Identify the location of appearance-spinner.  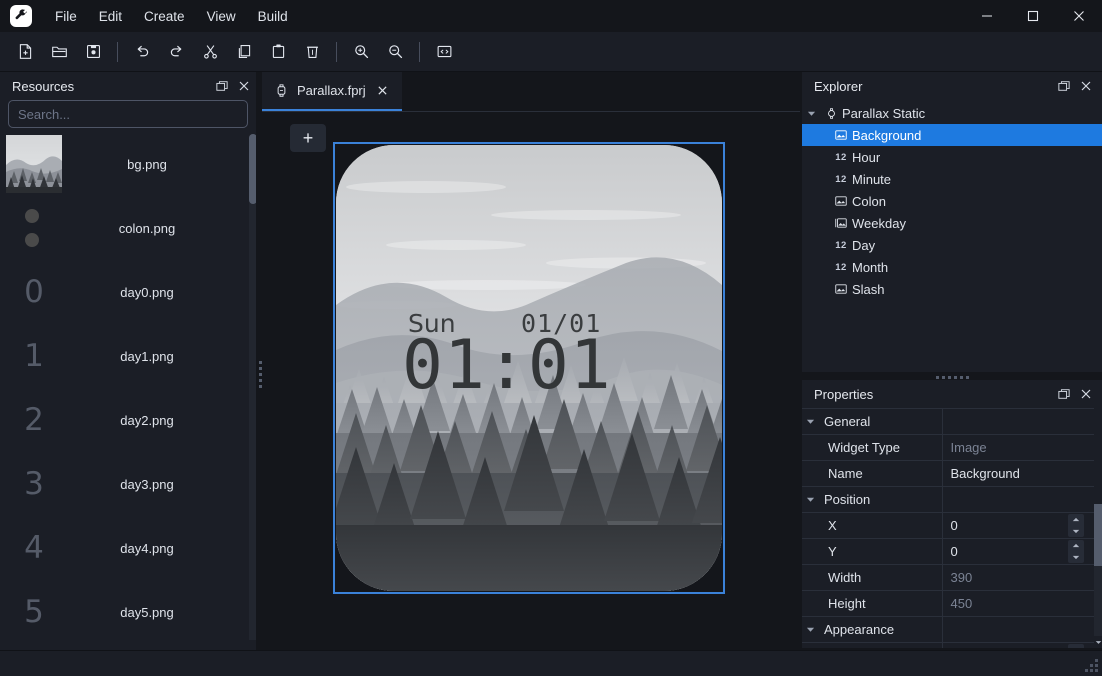
(1076, 646).